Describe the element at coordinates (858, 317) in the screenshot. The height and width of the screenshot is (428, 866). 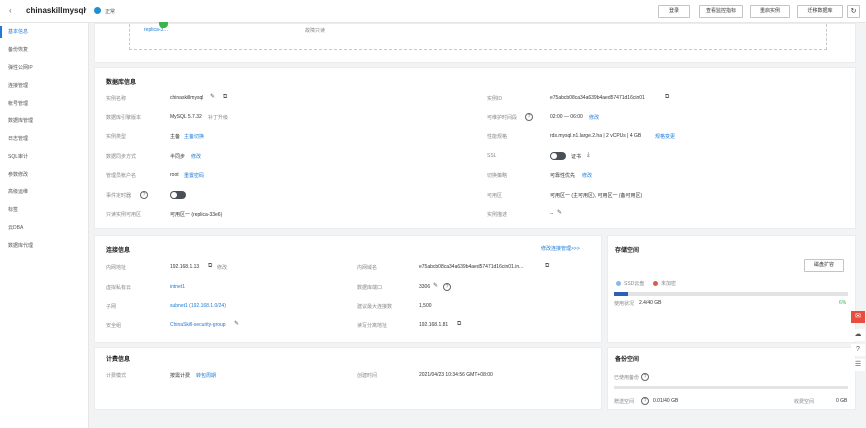
I see `message-icon: ✉` at that location.